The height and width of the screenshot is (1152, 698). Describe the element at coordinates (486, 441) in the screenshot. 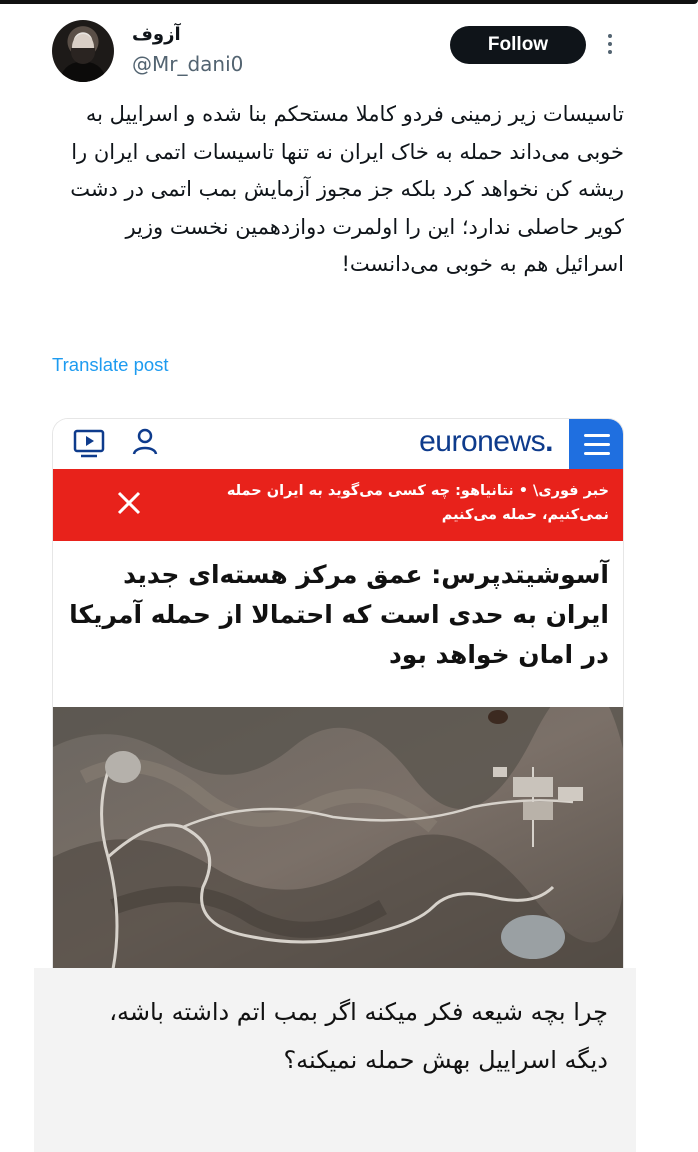

I see `euronews-logo: euronews.` at that location.